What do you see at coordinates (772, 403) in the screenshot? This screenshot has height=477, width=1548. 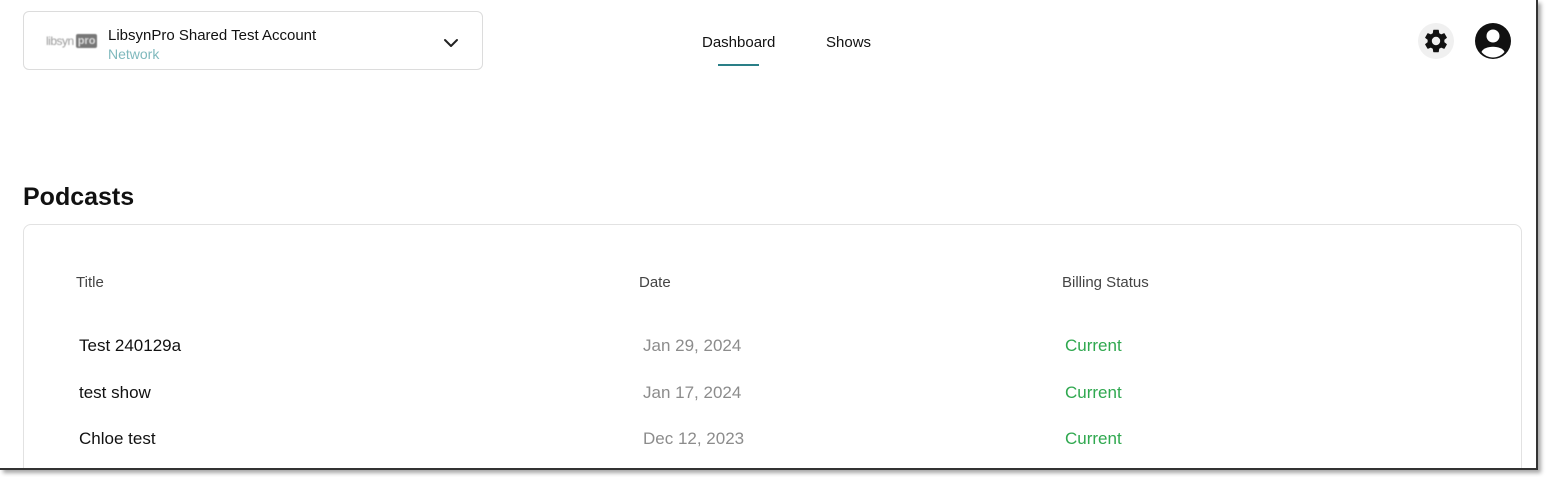 I see `table-row: test show Jan 17, 2024 Current` at bounding box center [772, 403].